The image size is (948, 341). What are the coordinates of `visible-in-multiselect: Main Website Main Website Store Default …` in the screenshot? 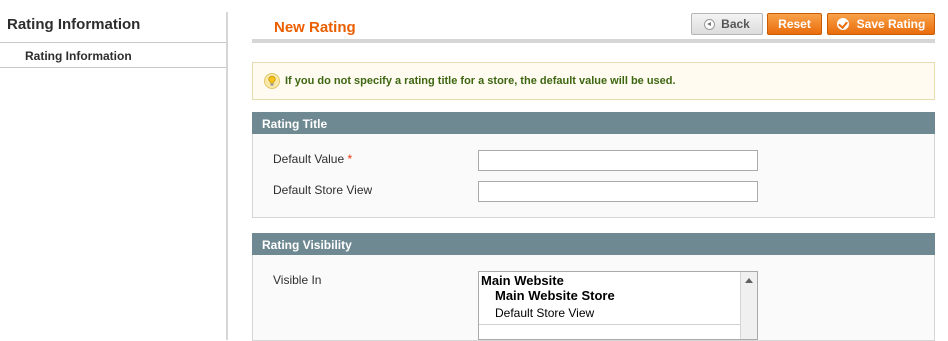 It's located at (618, 305).